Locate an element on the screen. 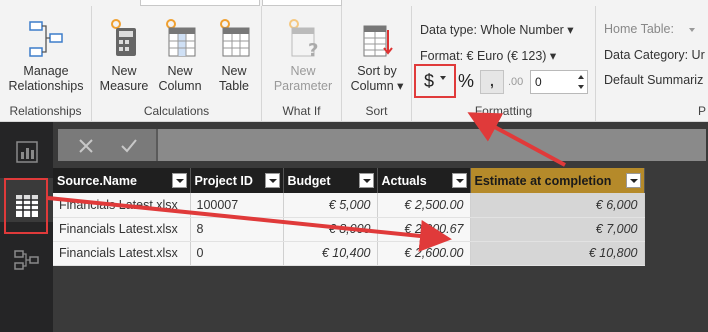 The height and width of the screenshot is (332, 708). data-type-dropdown: Data type: Whole Number ▾ is located at coordinates (497, 29).